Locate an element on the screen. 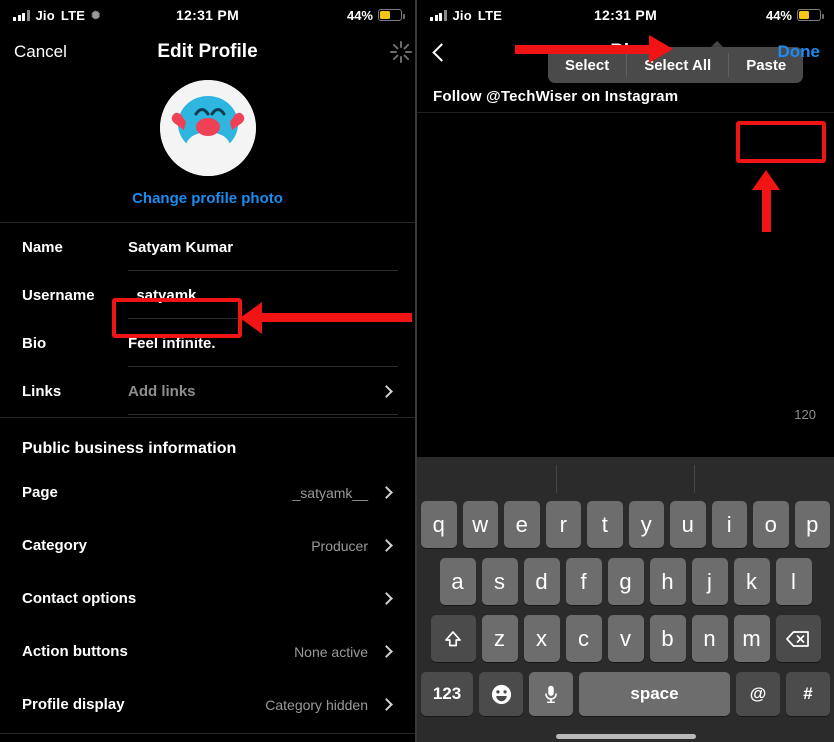  field-underline is located at coordinates (263, 414).